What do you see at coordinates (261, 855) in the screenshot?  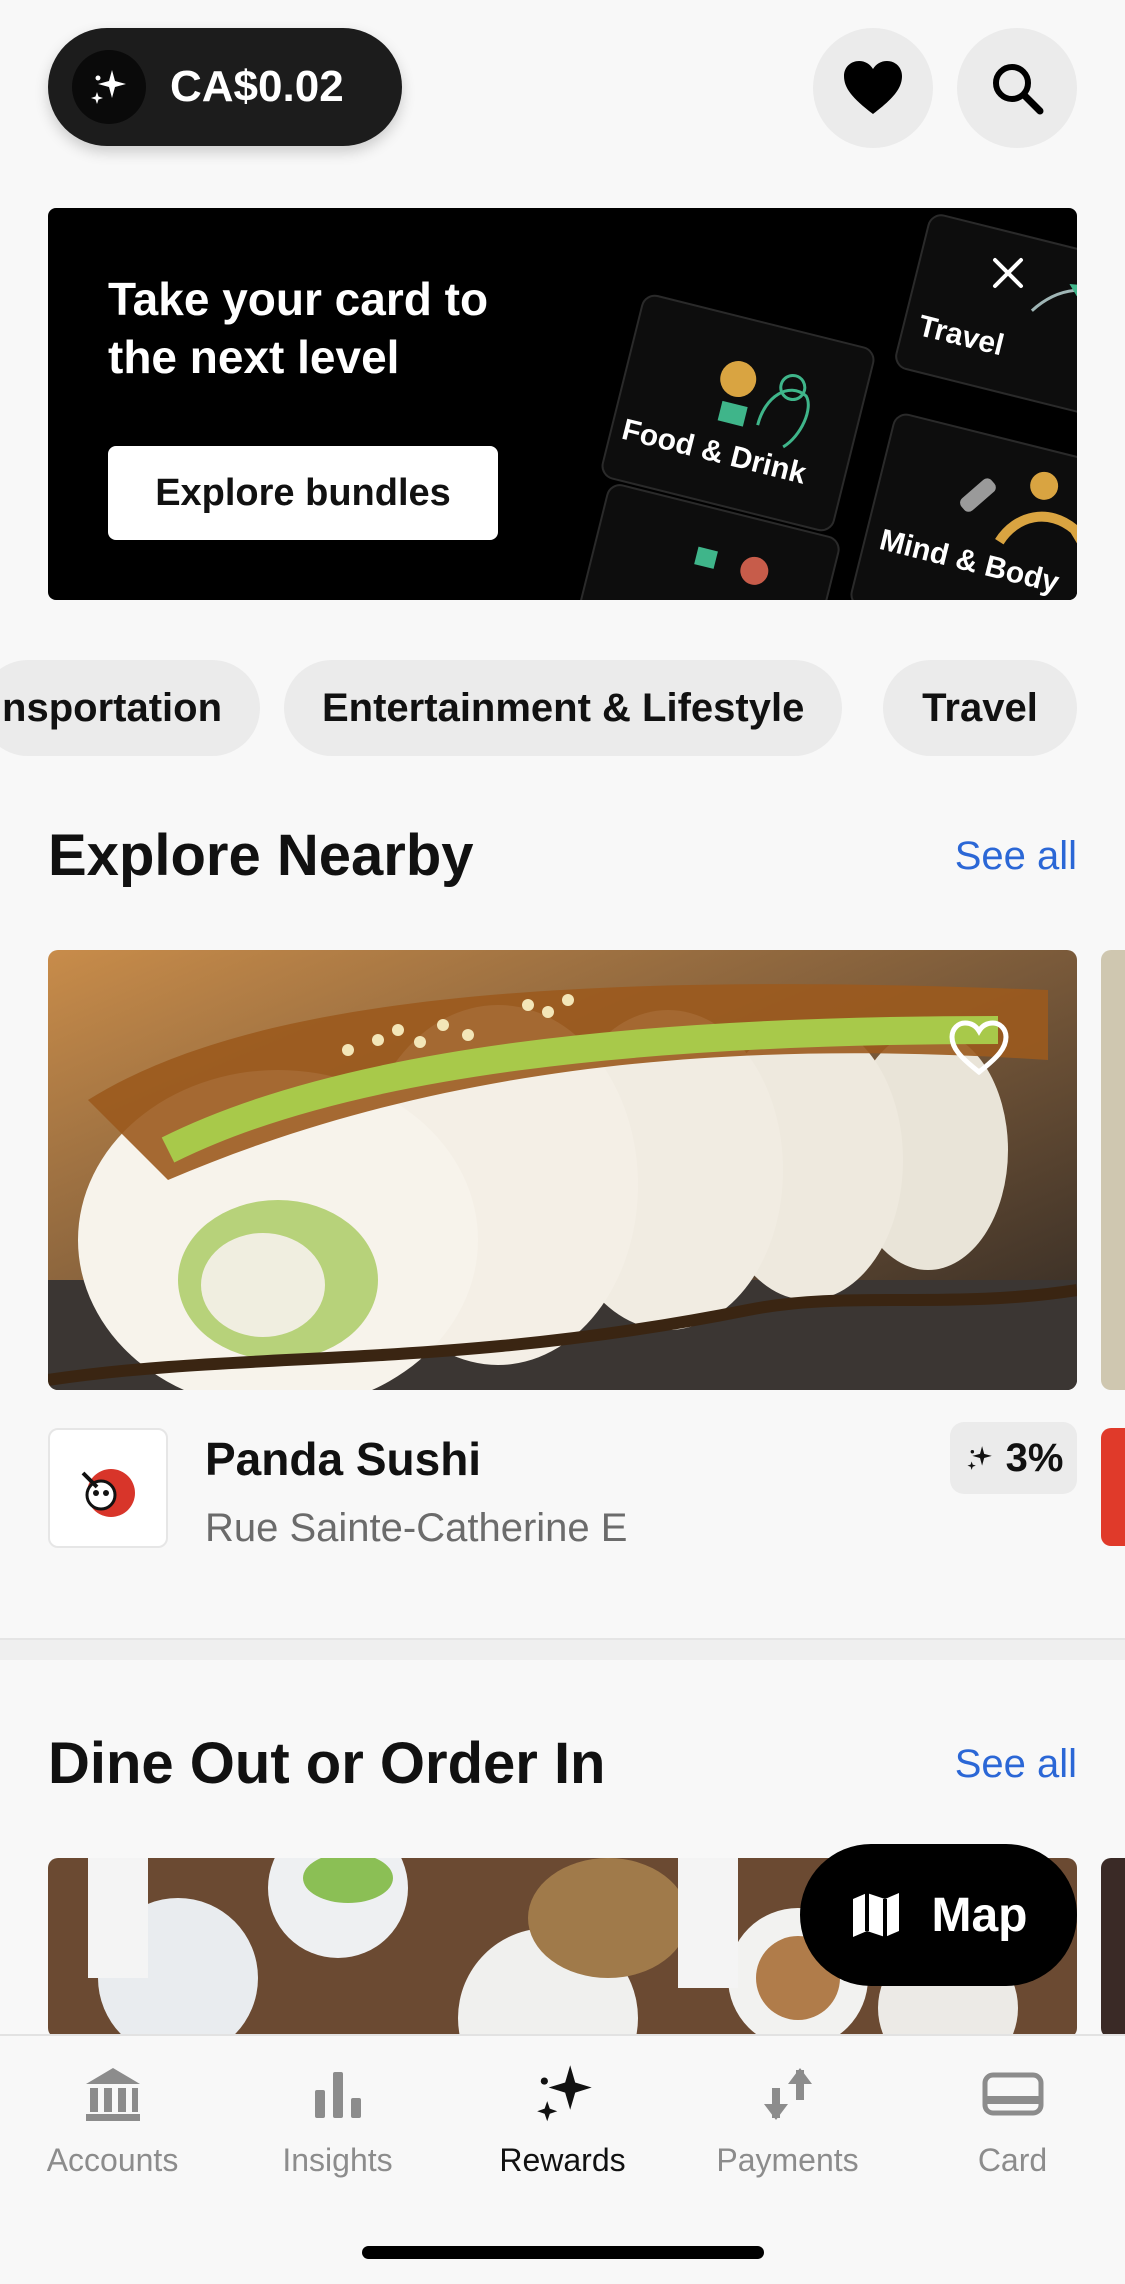 I see `explore-nearby-title: Explore Nearby` at bounding box center [261, 855].